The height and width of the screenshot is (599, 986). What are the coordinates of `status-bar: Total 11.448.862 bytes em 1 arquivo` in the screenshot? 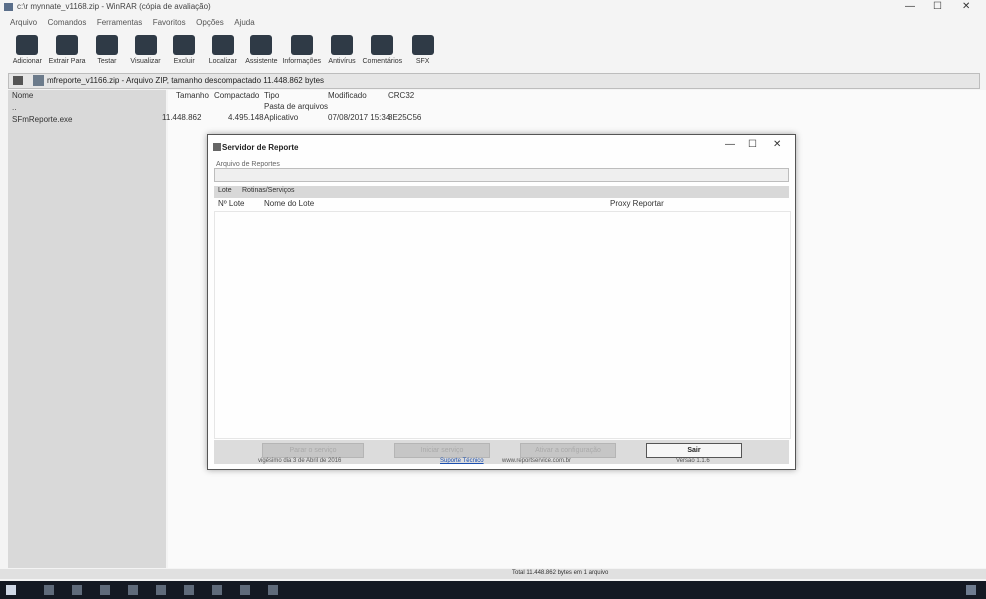 It's located at (493, 574).